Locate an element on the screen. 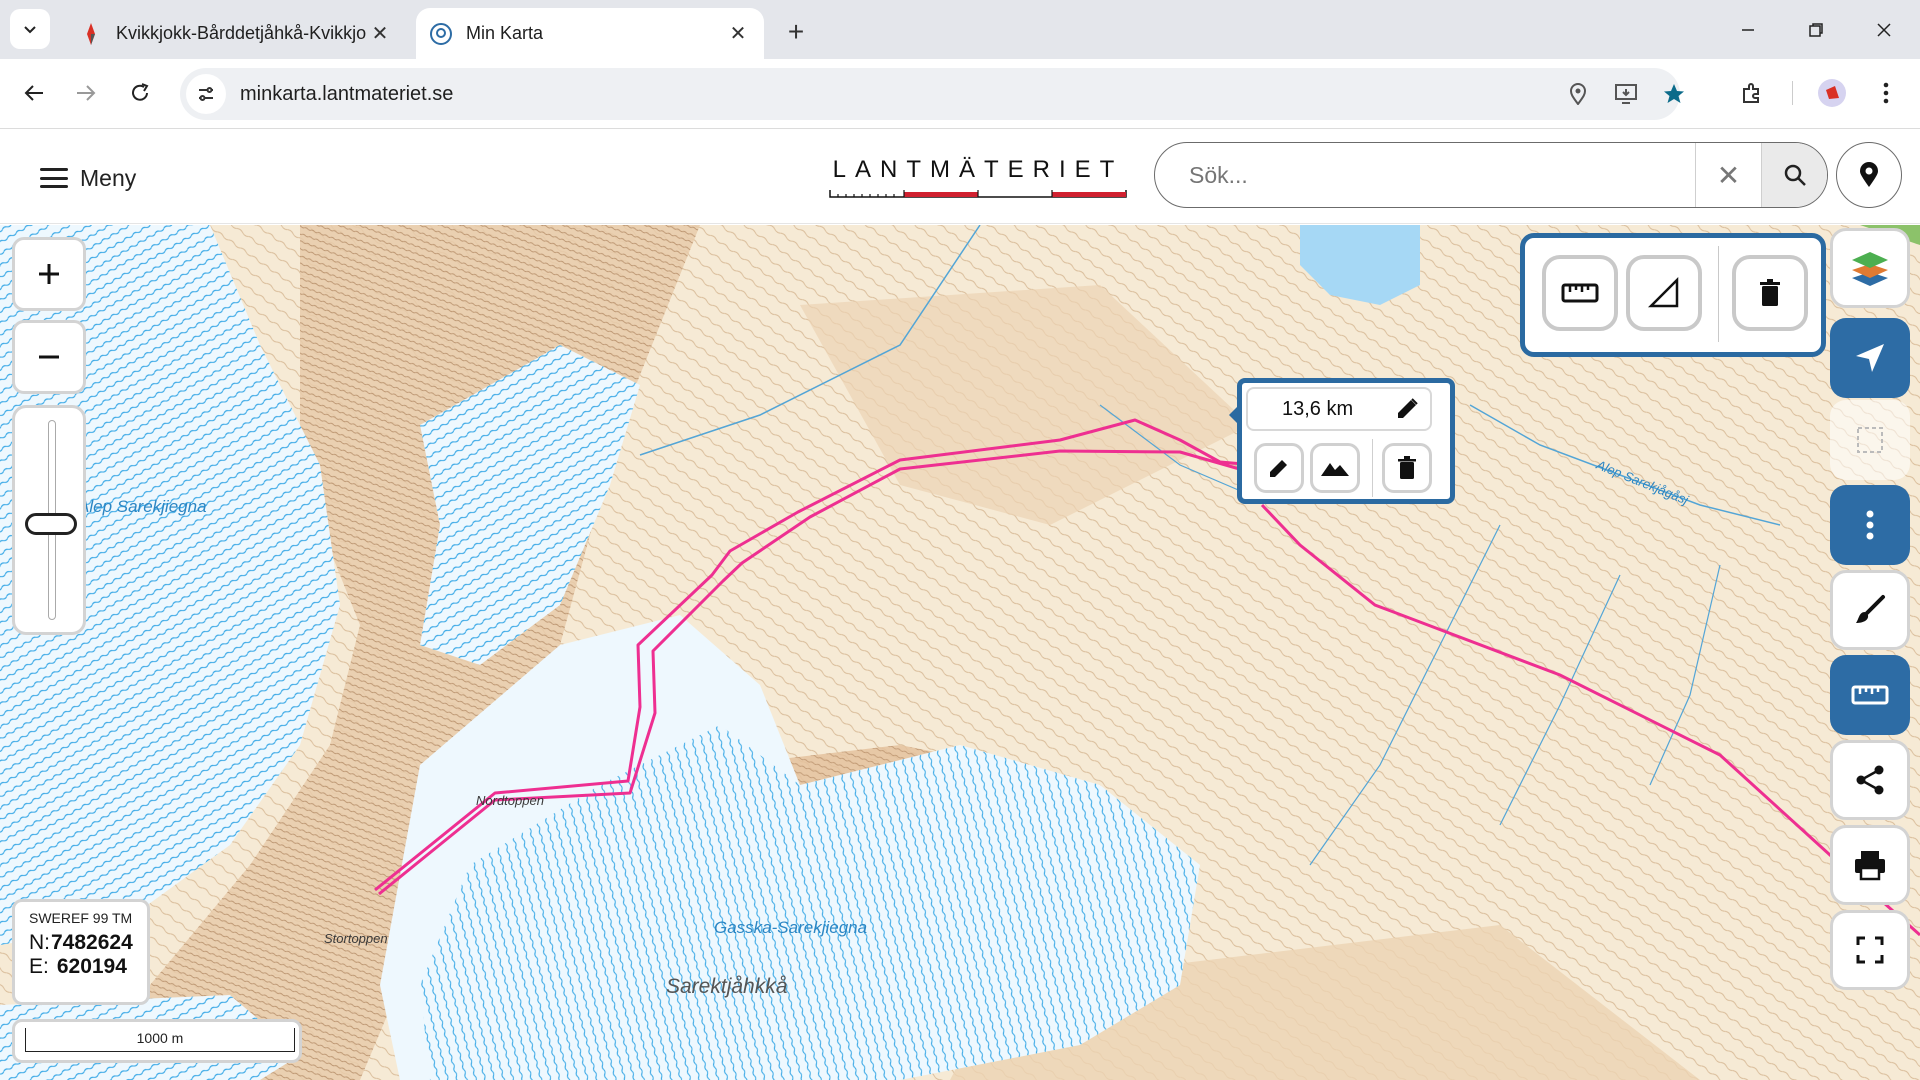  distance-field: 13,6 km is located at coordinates (1339, 409).